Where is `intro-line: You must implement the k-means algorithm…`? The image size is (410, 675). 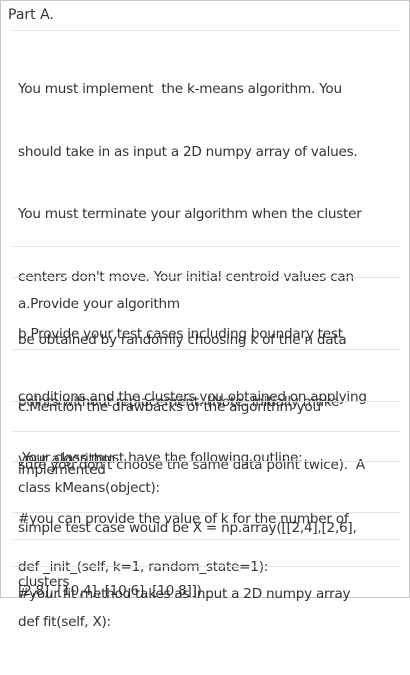 intro-line: You must implement the k-means algorithm… is located at coordinates (180, 88).